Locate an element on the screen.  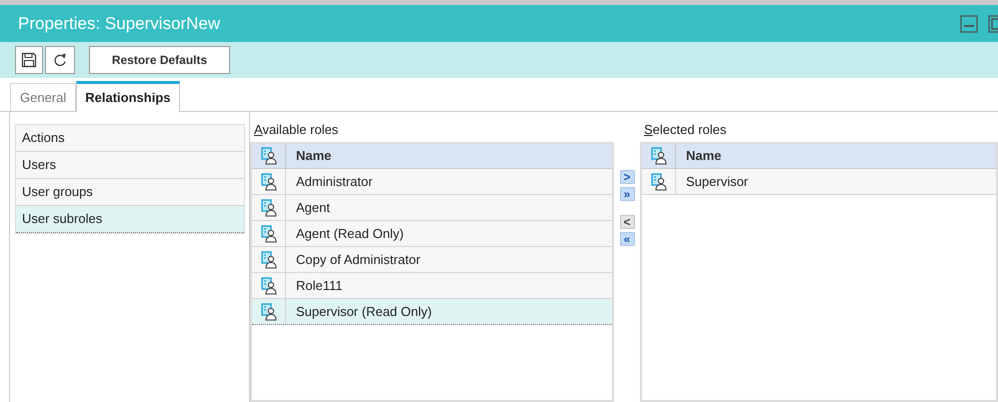
sidebar-item: User groups is located at coordinates (130, 192).